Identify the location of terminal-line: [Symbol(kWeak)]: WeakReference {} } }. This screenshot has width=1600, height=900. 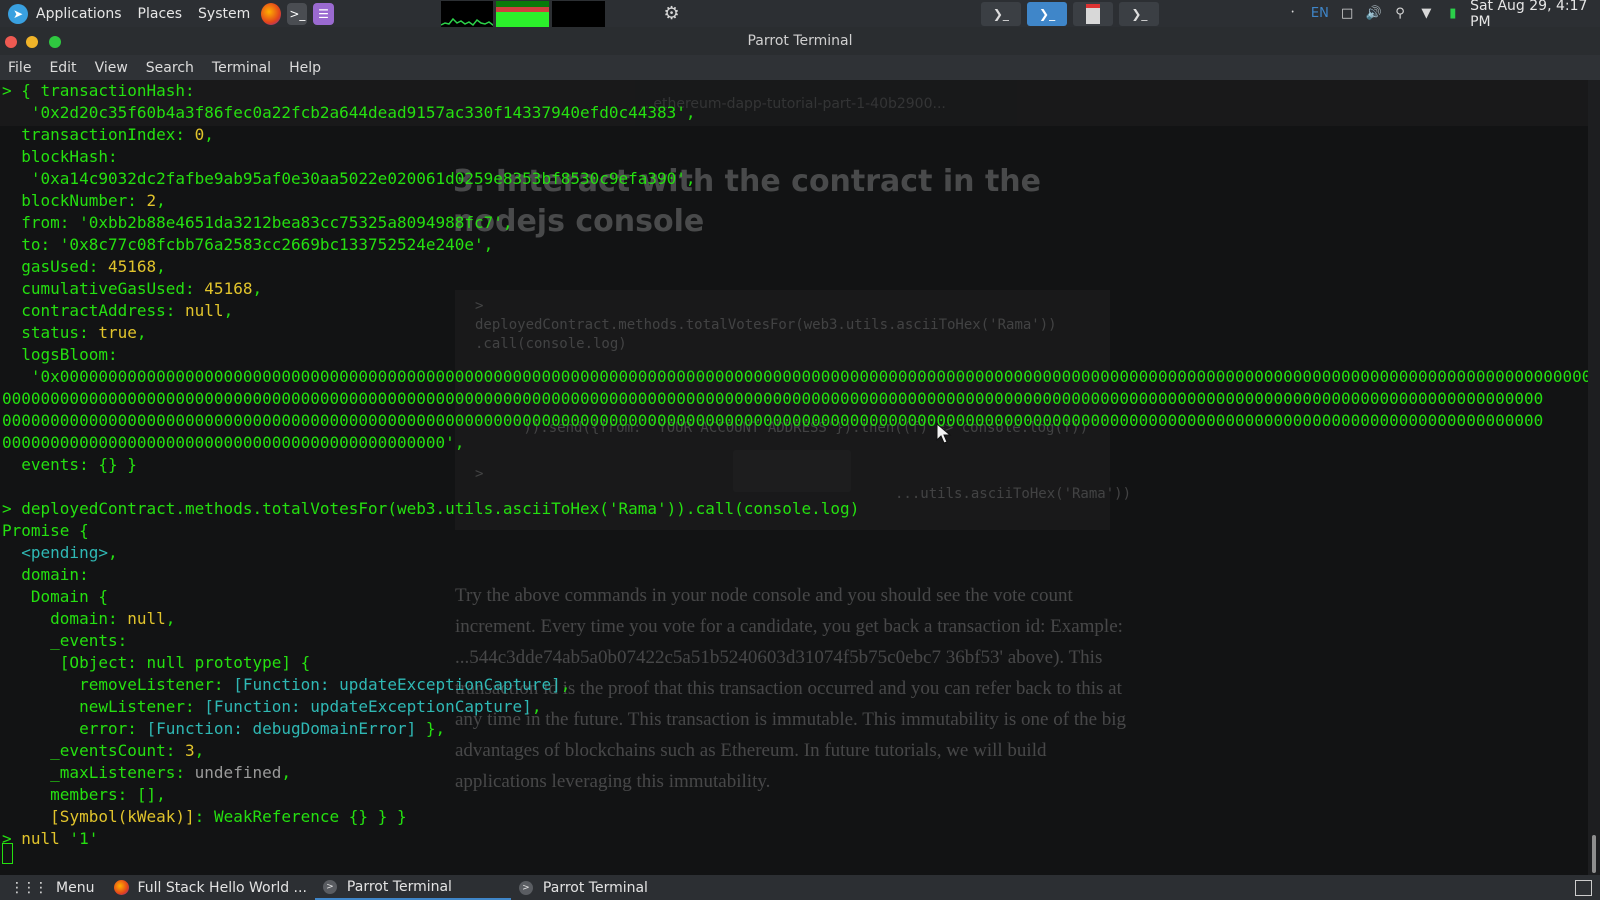
(795, 817).